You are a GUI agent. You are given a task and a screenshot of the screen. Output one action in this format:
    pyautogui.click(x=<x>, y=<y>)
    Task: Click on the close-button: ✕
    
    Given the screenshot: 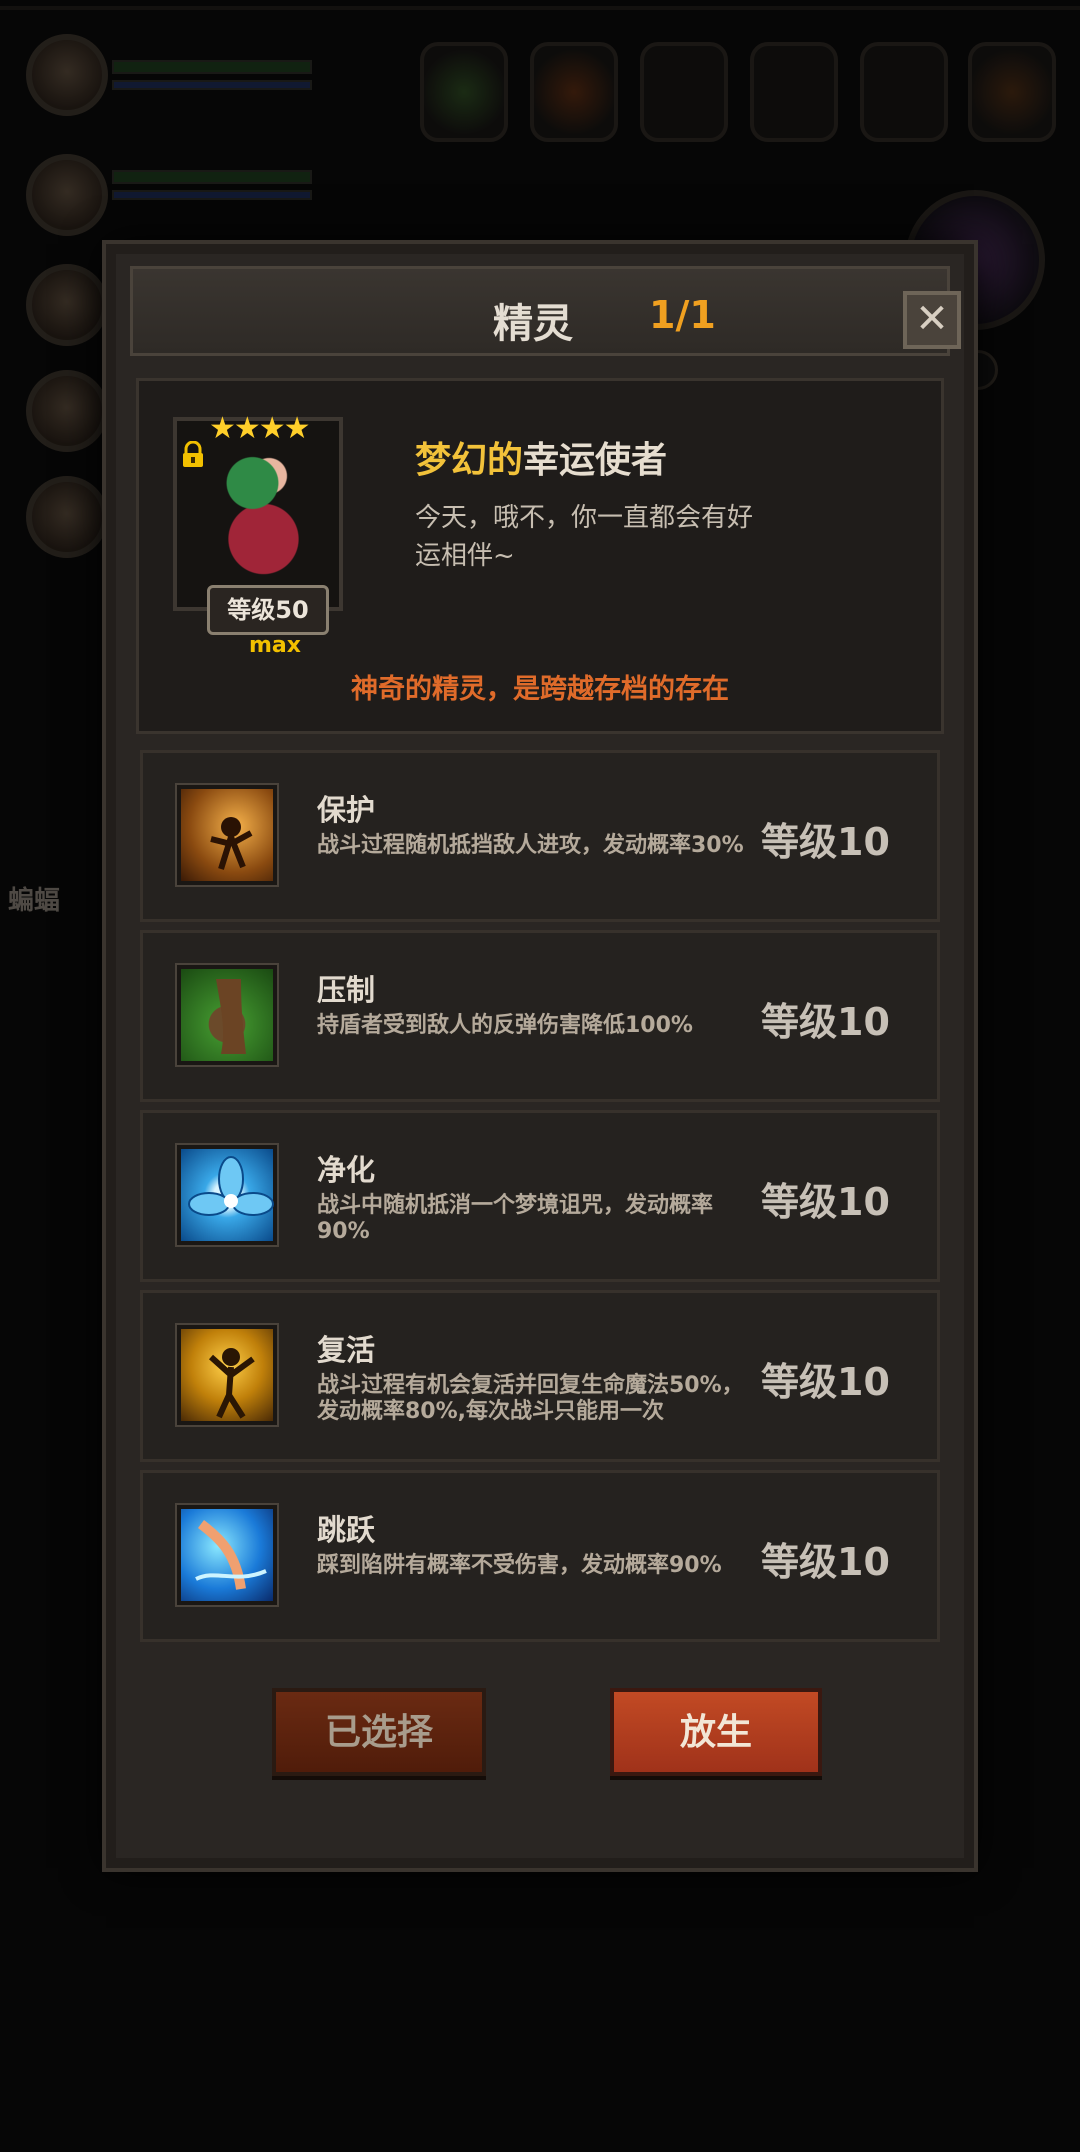 What is the action you would take?
    pyautogui.click(x=932, y=320)
    